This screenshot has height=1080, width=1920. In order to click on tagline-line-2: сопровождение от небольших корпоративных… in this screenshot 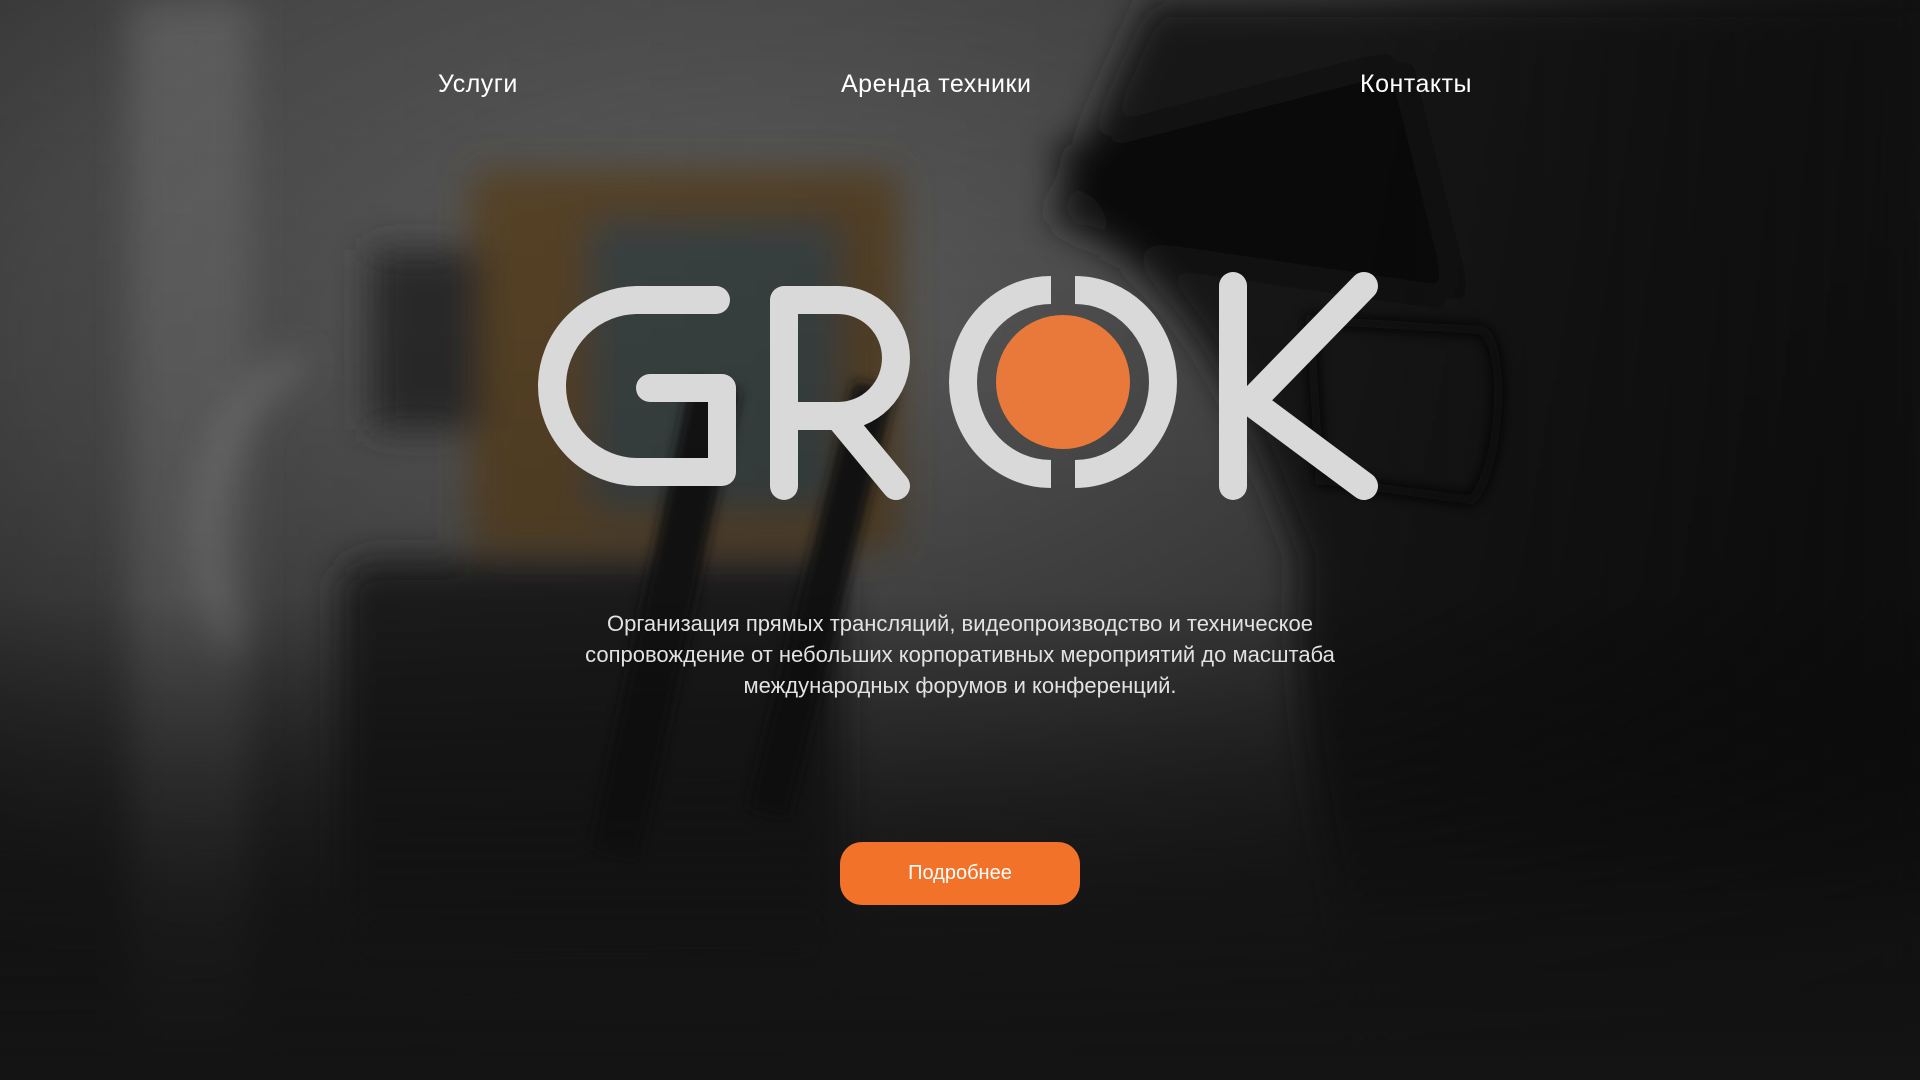, I will do `click(960, 654)`.